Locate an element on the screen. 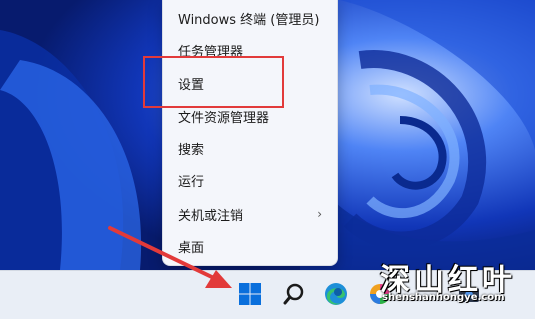 Image resolution: width=535 pixels, height=319 pixels. edge-browser-icon is located at coordinates (336, 294).